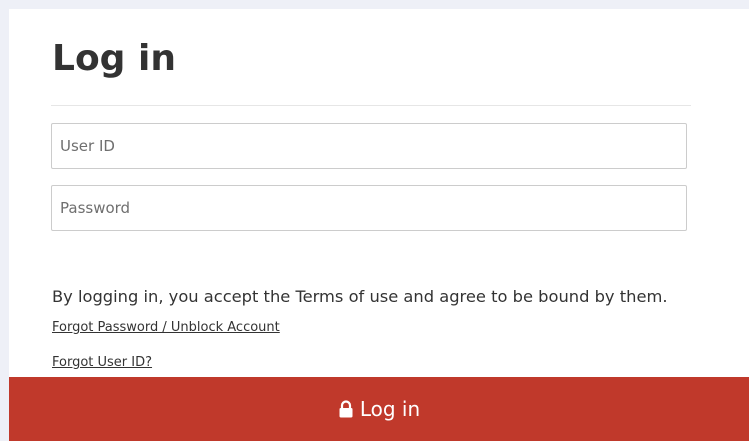 The height and width of the screenshot is (441, 749). I want to click on title-divider, so click(371, 105).